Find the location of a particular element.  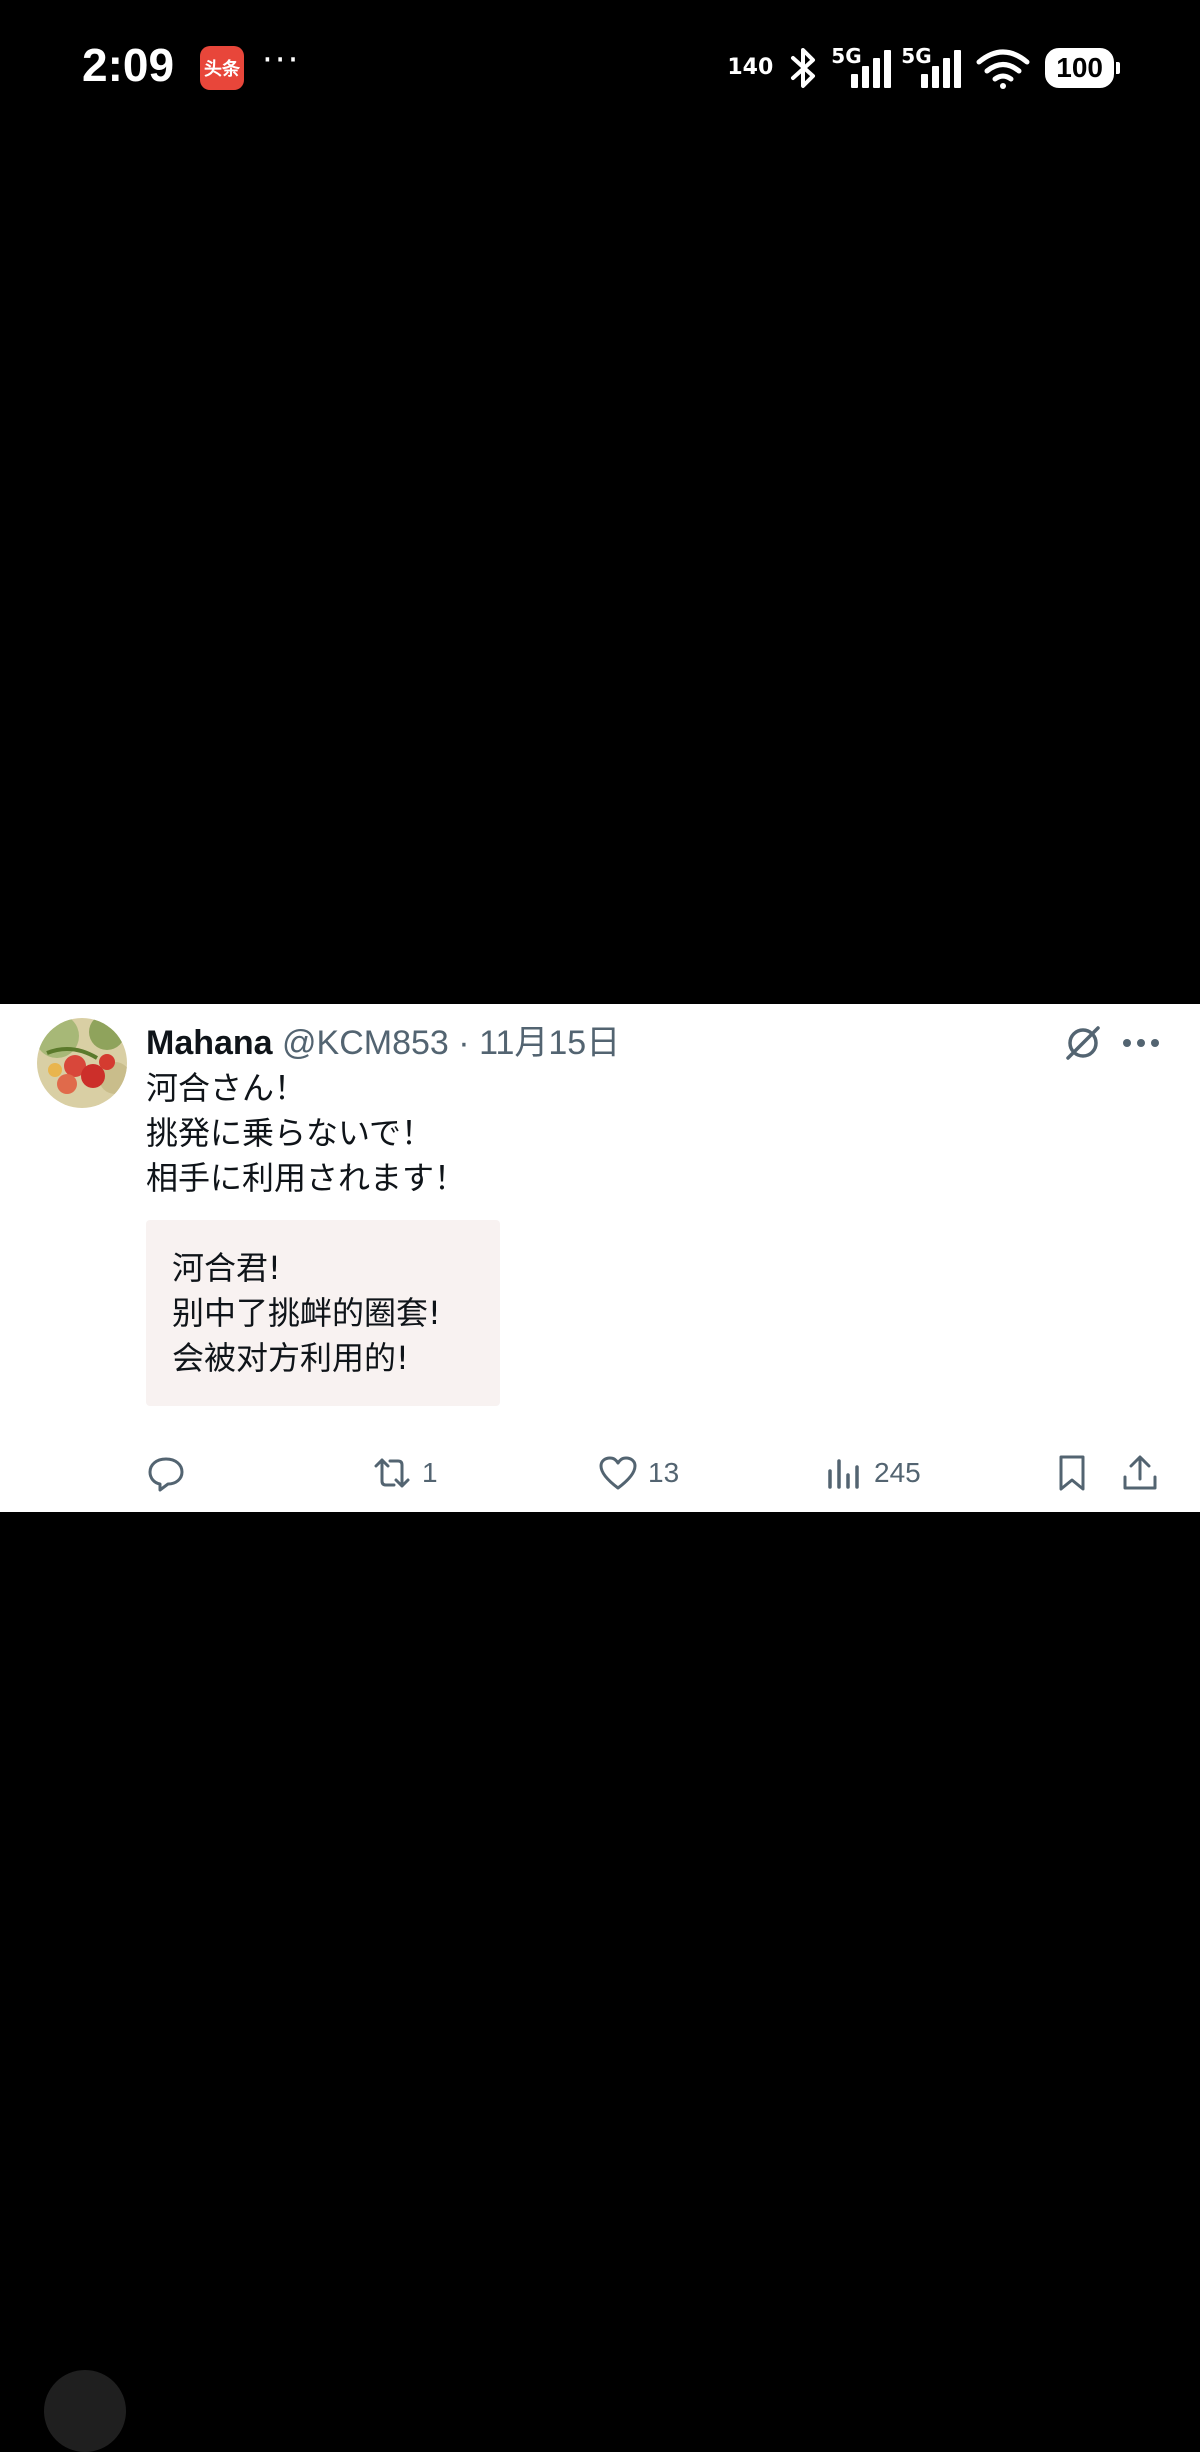

avatar is located at coordinates (82, 1063).